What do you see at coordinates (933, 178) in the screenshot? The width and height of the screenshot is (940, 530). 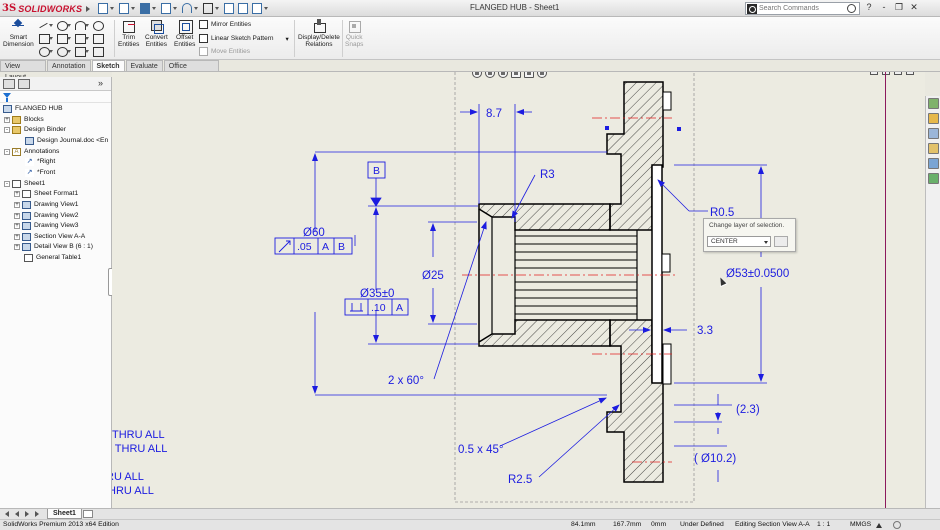 I see `custom-properties-icon` at bounding box center [933, 178].